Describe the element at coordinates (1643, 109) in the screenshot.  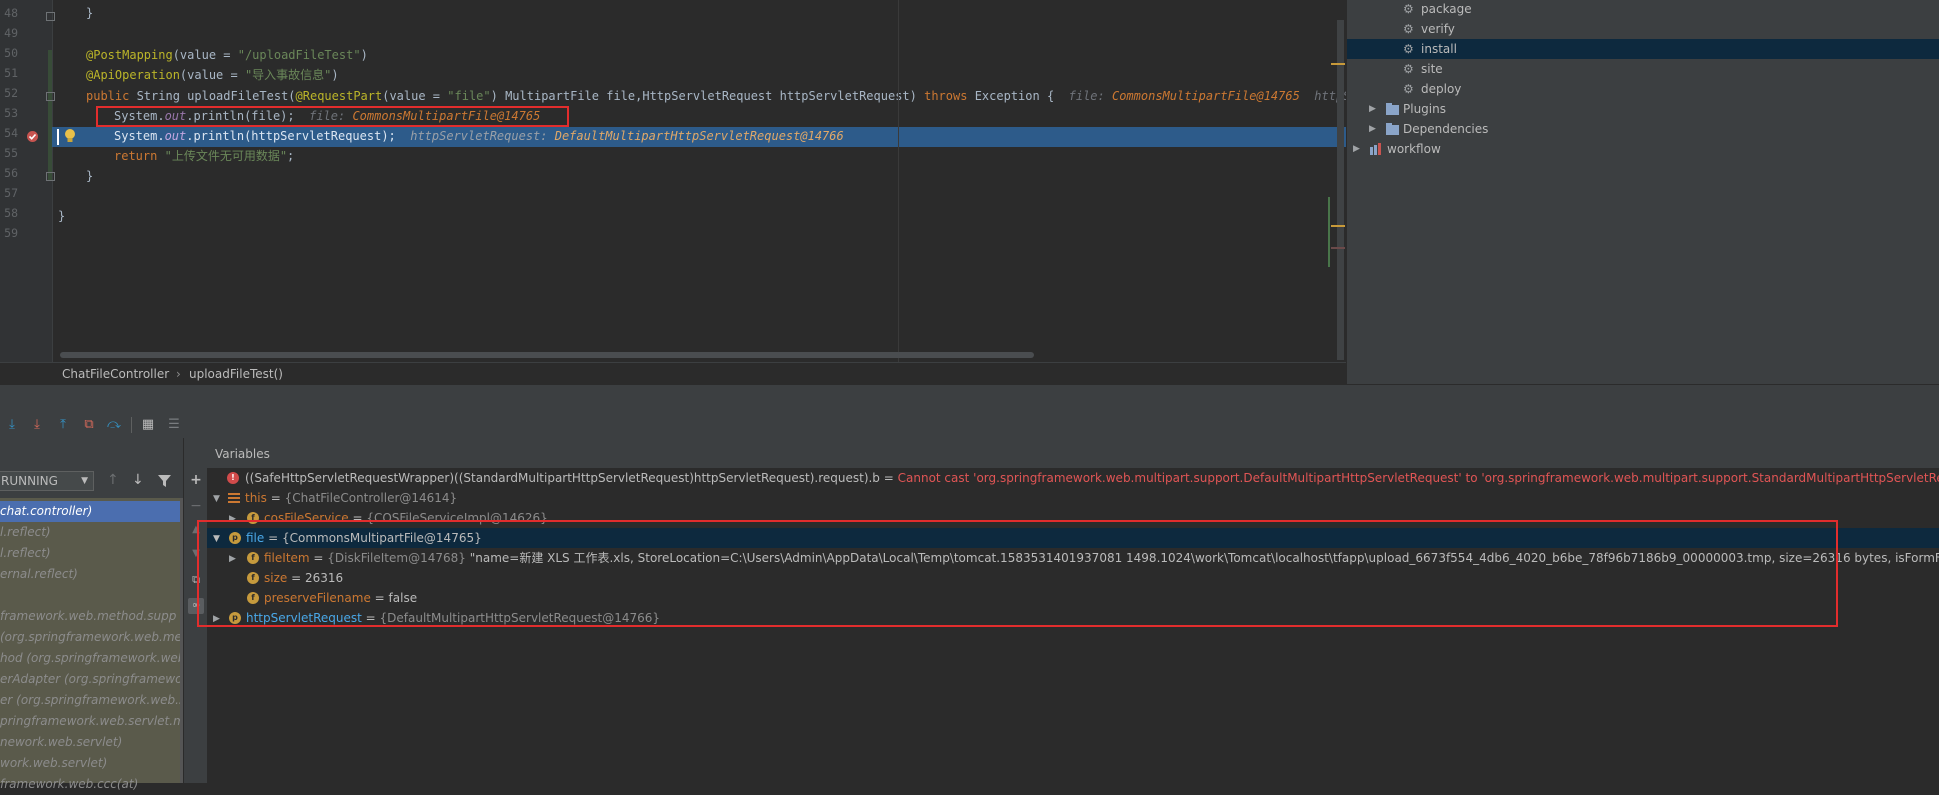
I see `maven-plugins-node: ▶ Plugins` at that location.